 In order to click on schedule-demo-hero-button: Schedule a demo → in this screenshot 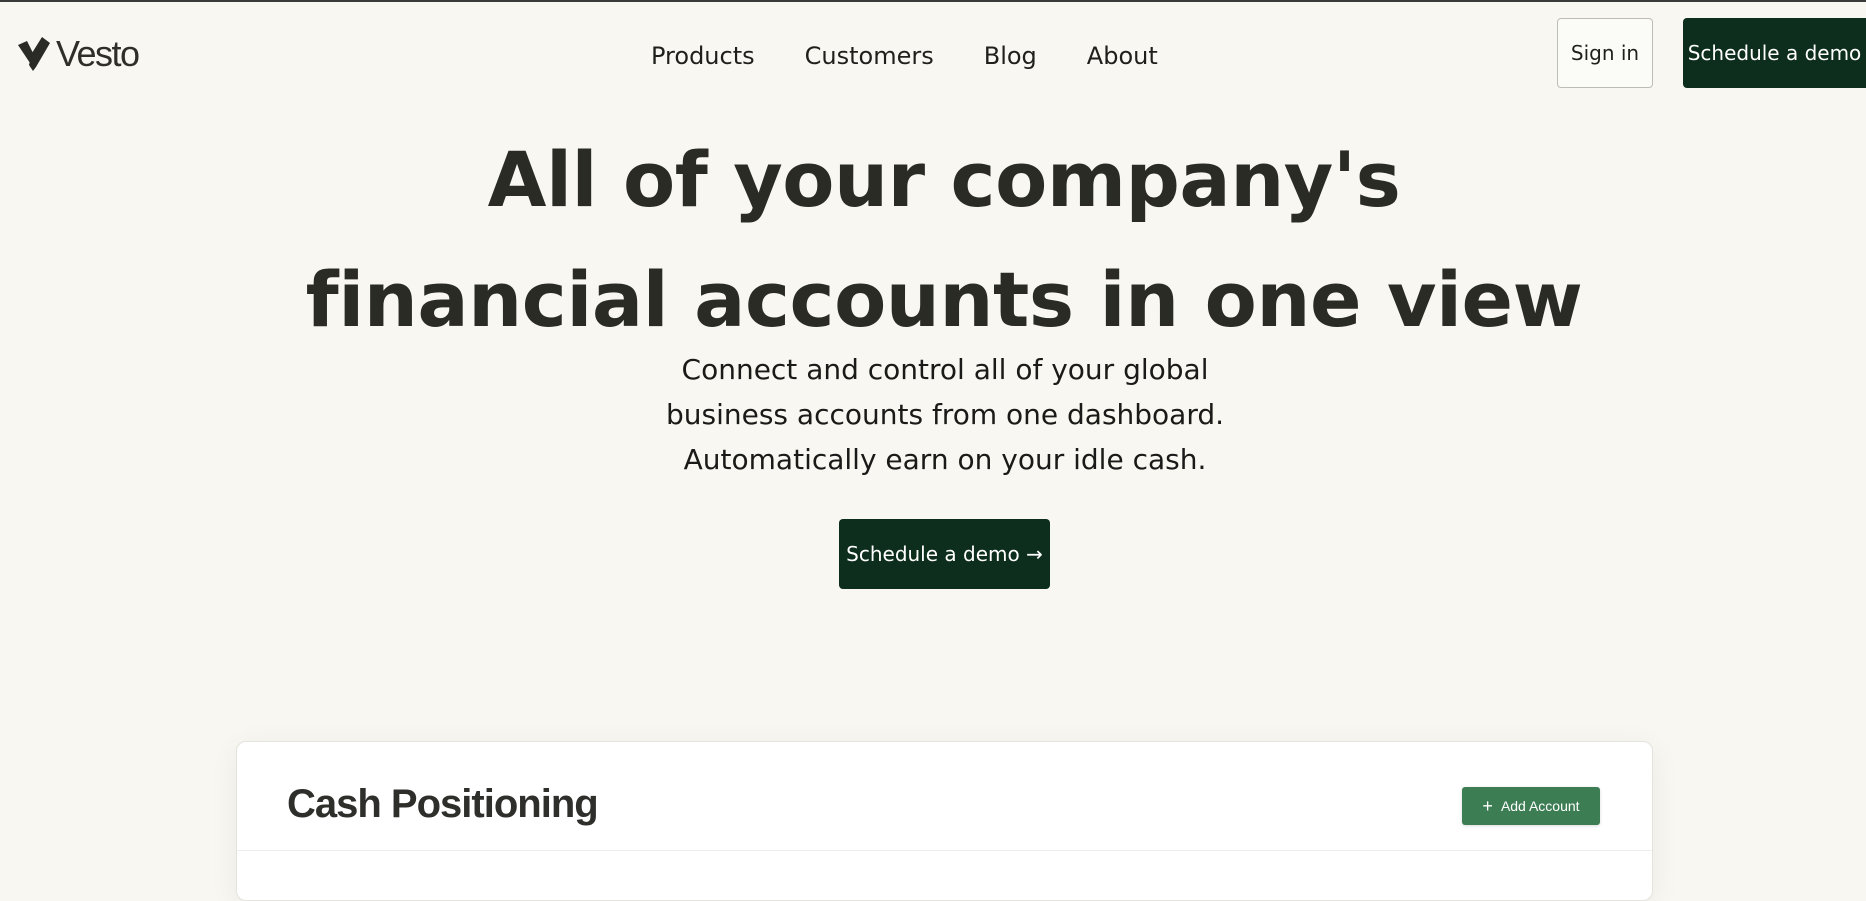, I will do `click(944, 554)`.